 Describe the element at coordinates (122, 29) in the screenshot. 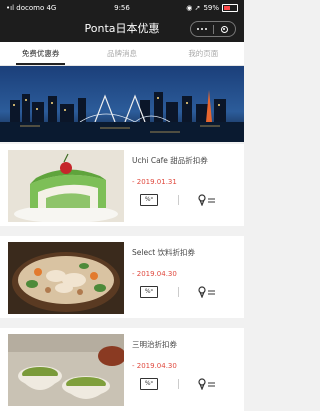

I see `nav-bar: Ponta日本优惠` at that location.